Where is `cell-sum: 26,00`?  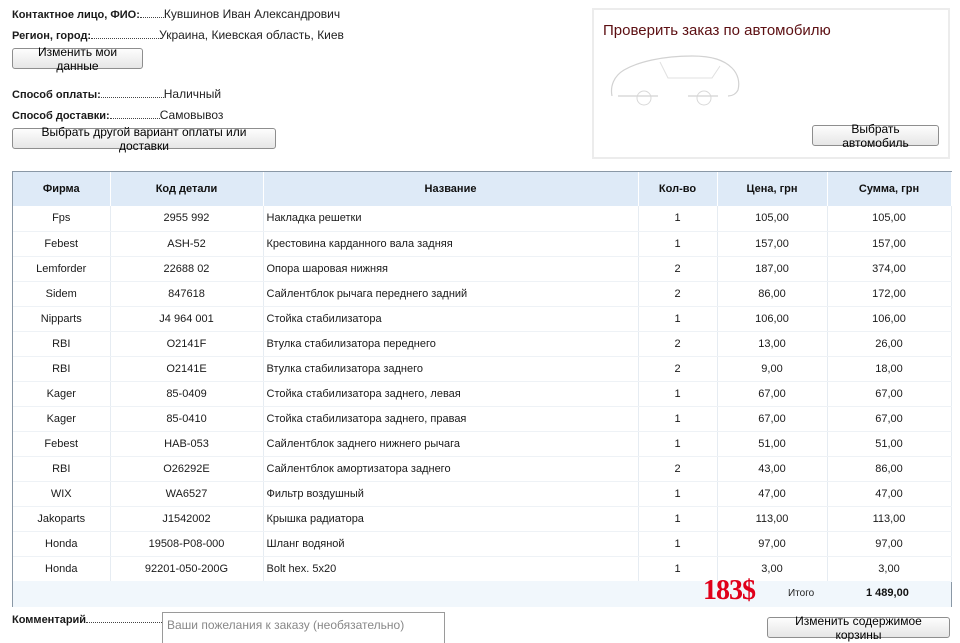
cell-sum: 26,00 is located at coordinates (889, 344).